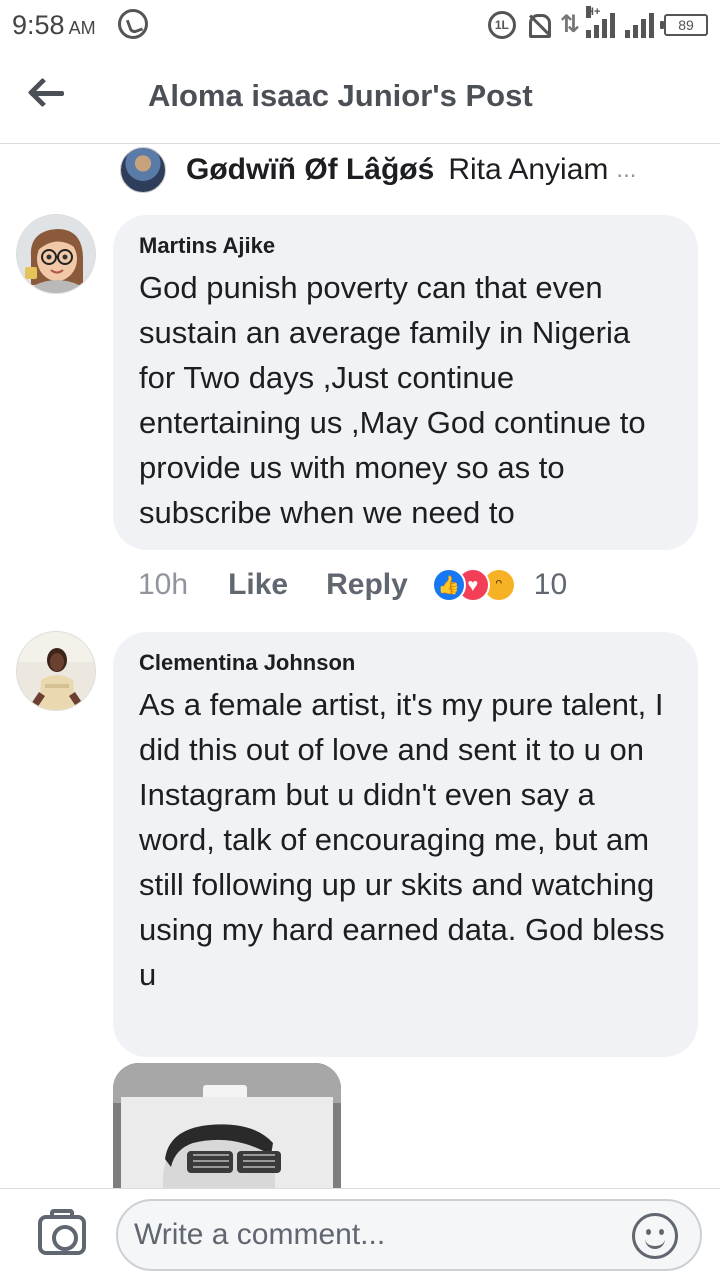 The width and height of the screenshot is (720, 1280). Describe the element at coordinates (501, 24) in the screenshot. I see `sim-indicator-icon: 1L` at that location.